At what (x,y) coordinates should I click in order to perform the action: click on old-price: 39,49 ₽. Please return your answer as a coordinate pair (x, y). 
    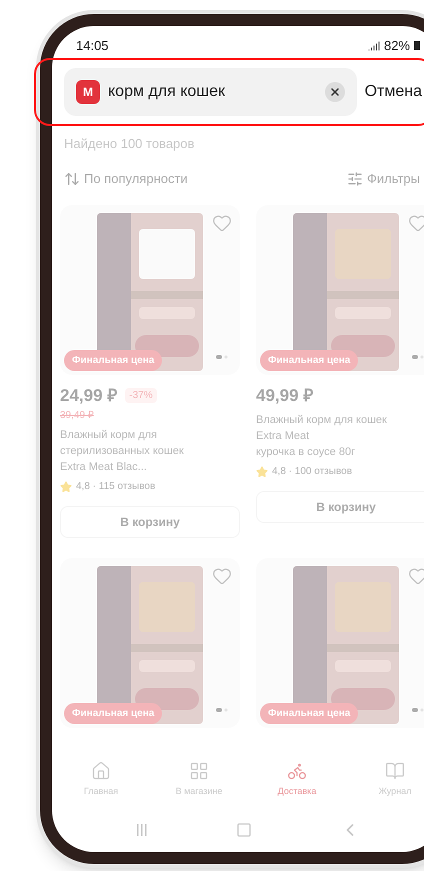
    Looking at the image, I should click on (77, 416).